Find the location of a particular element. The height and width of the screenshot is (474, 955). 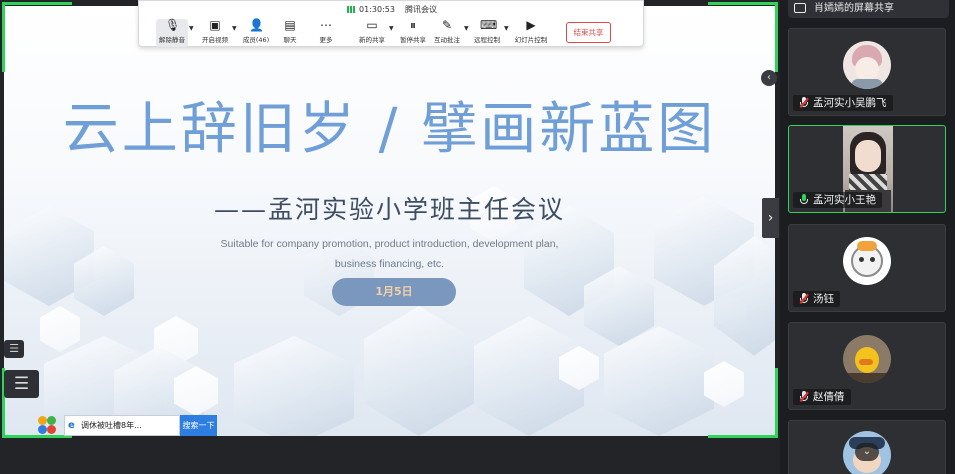

participant-name: 汤钰 is located at coordinates (816, 299).